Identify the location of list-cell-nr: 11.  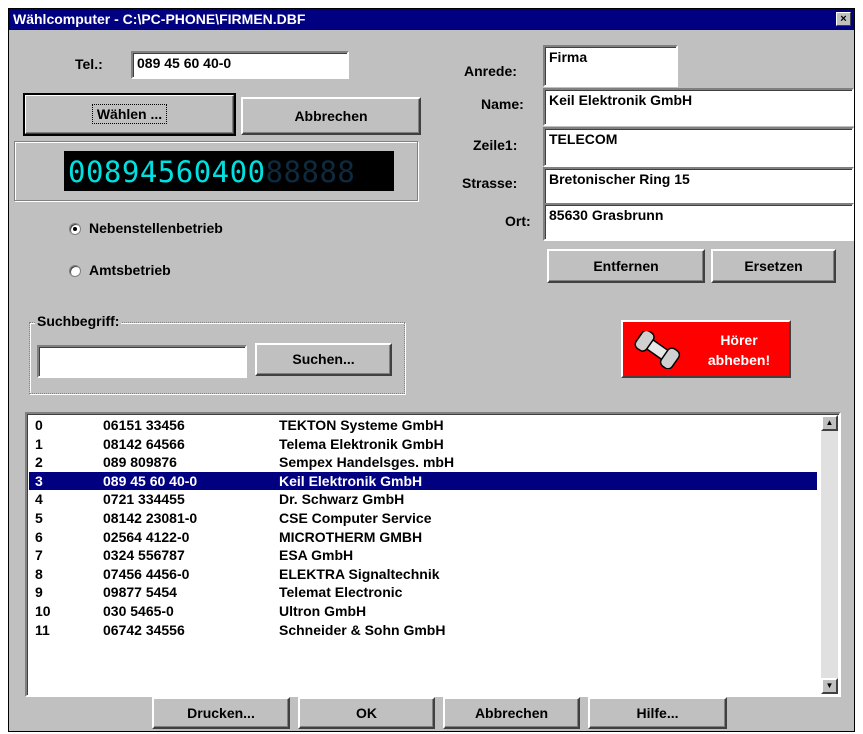
(42, 629).